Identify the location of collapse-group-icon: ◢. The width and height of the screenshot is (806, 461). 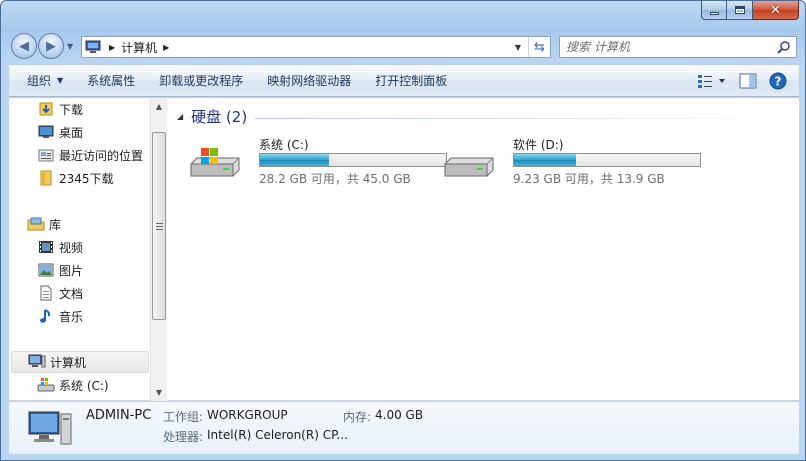
(180, 116).